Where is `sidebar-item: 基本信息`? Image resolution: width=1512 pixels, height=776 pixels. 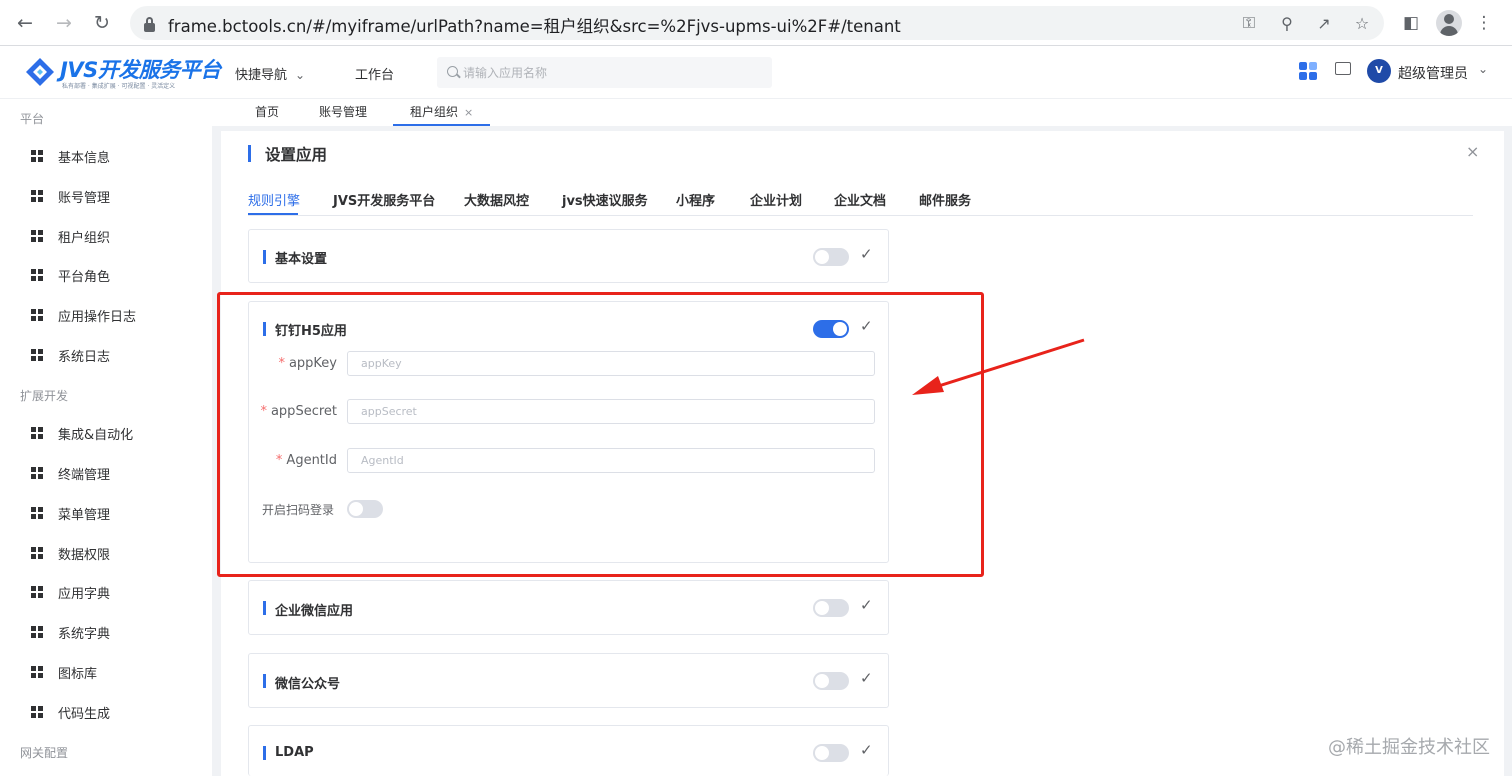
sidebar-item: 基本信息 is located at coordinates (106, 156).